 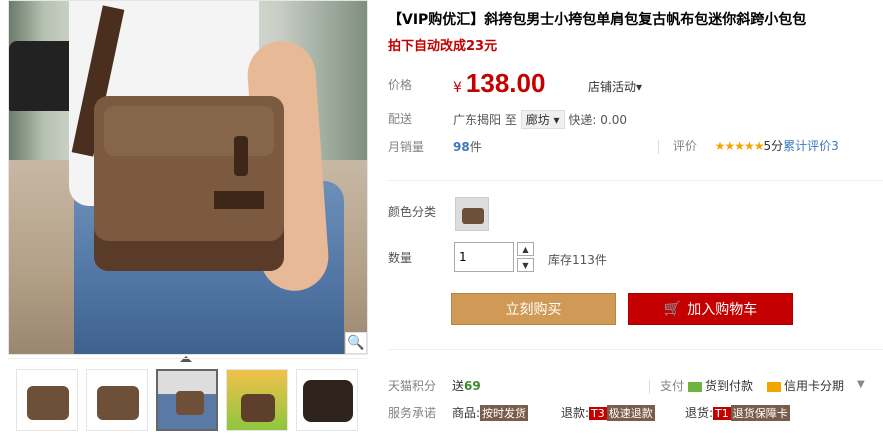 I want to click on service-refund: 退款: T3 极速退款, so click(x=608, y=412).